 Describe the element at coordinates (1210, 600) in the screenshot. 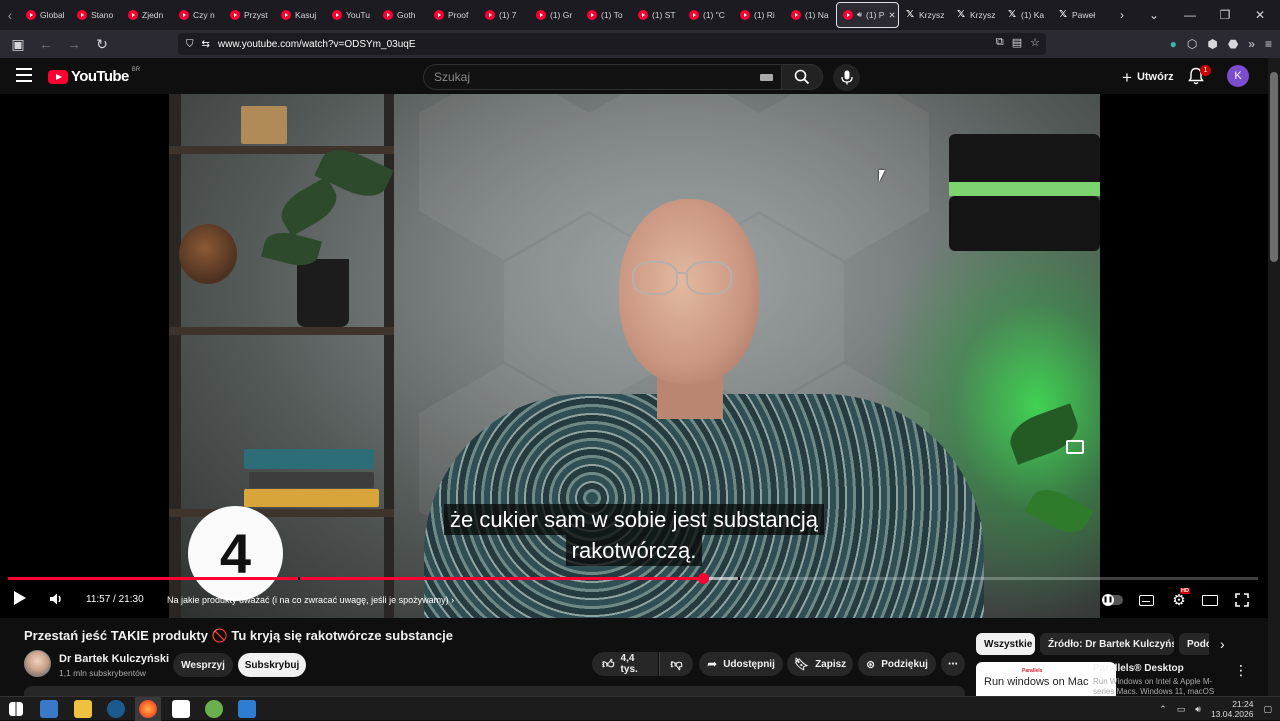

I see `theater-mode-button` at that location.